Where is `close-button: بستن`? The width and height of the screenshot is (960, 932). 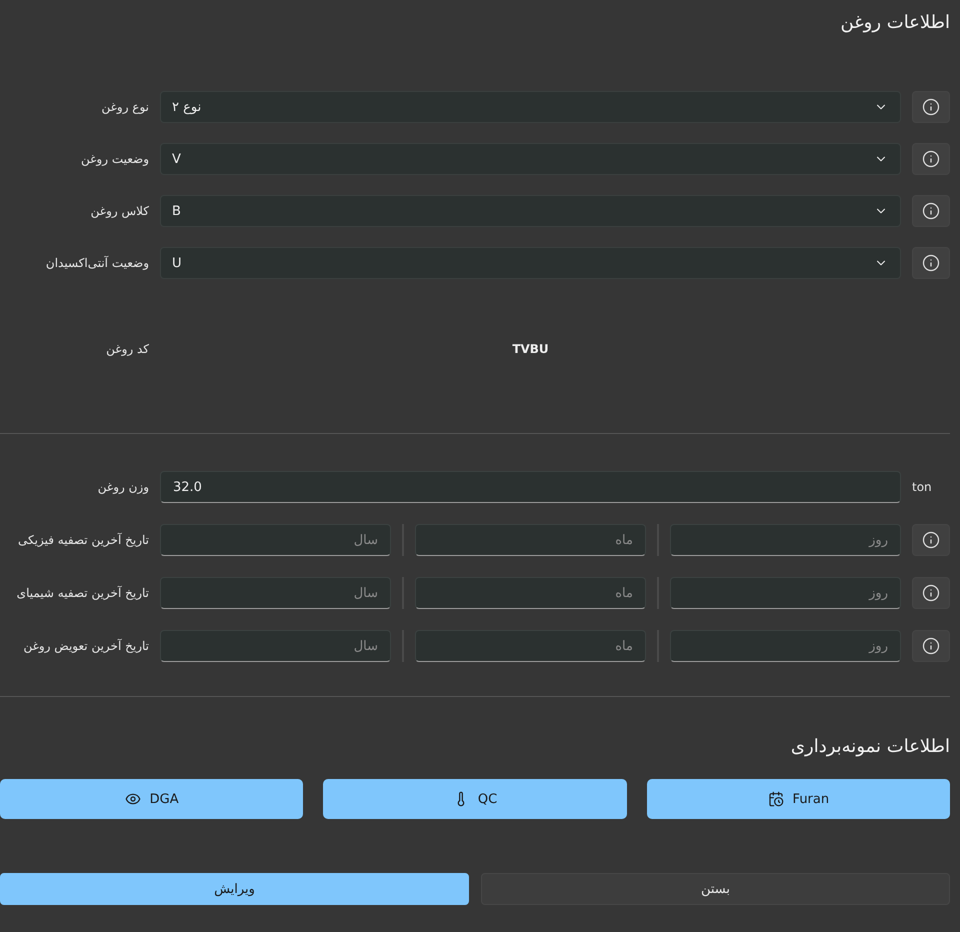
close-button: بستن is located at coordinates (715, 889).